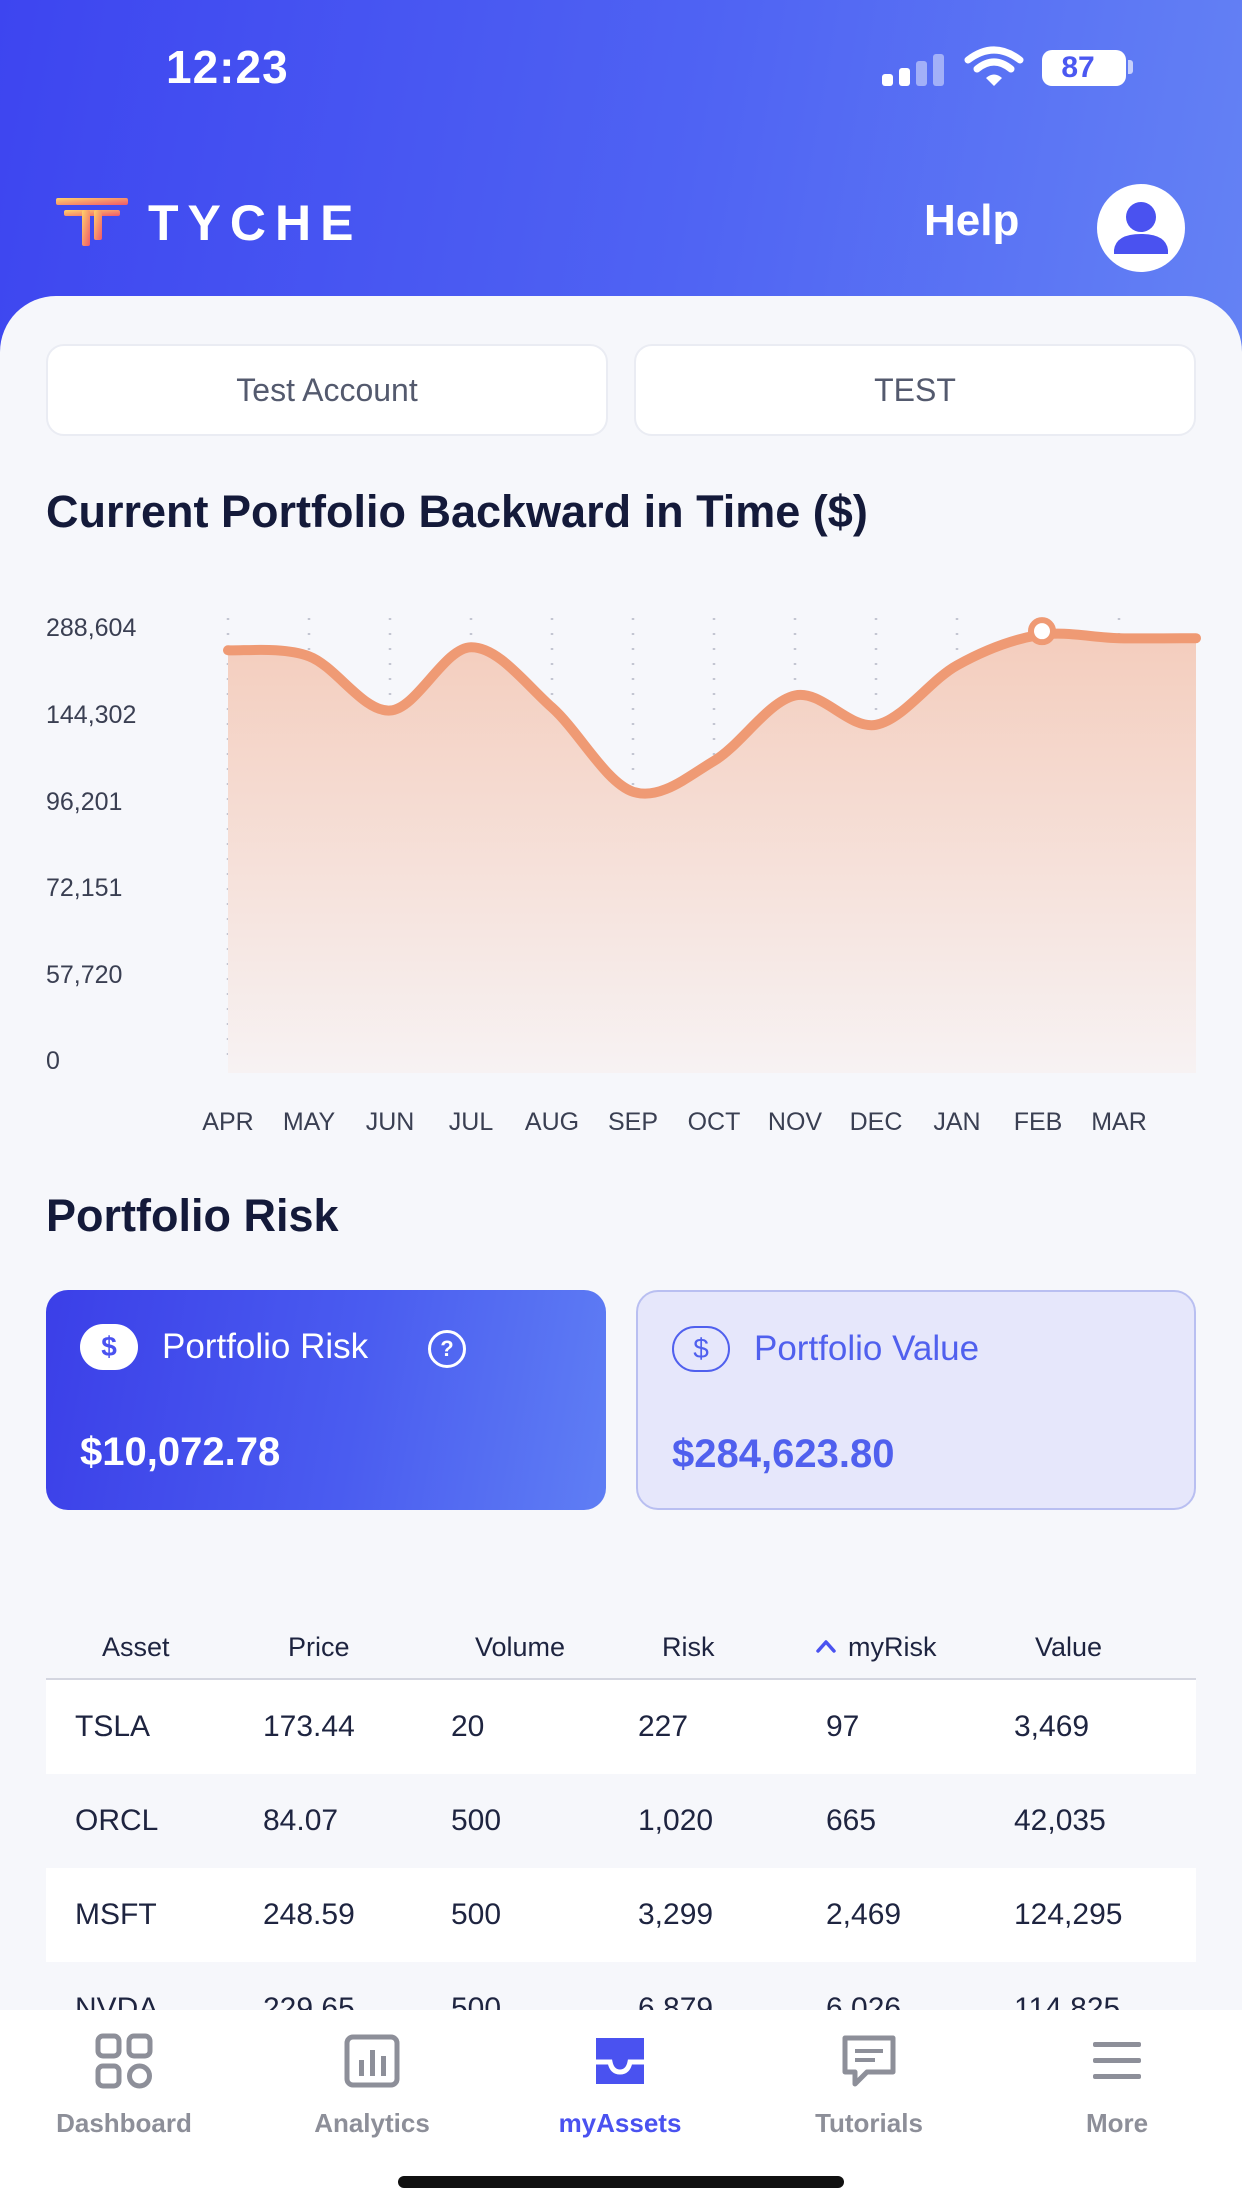  Describe the element at coordinates (1052, 1726) in the screenshot. I see `cell-value: 3,469` at that location.